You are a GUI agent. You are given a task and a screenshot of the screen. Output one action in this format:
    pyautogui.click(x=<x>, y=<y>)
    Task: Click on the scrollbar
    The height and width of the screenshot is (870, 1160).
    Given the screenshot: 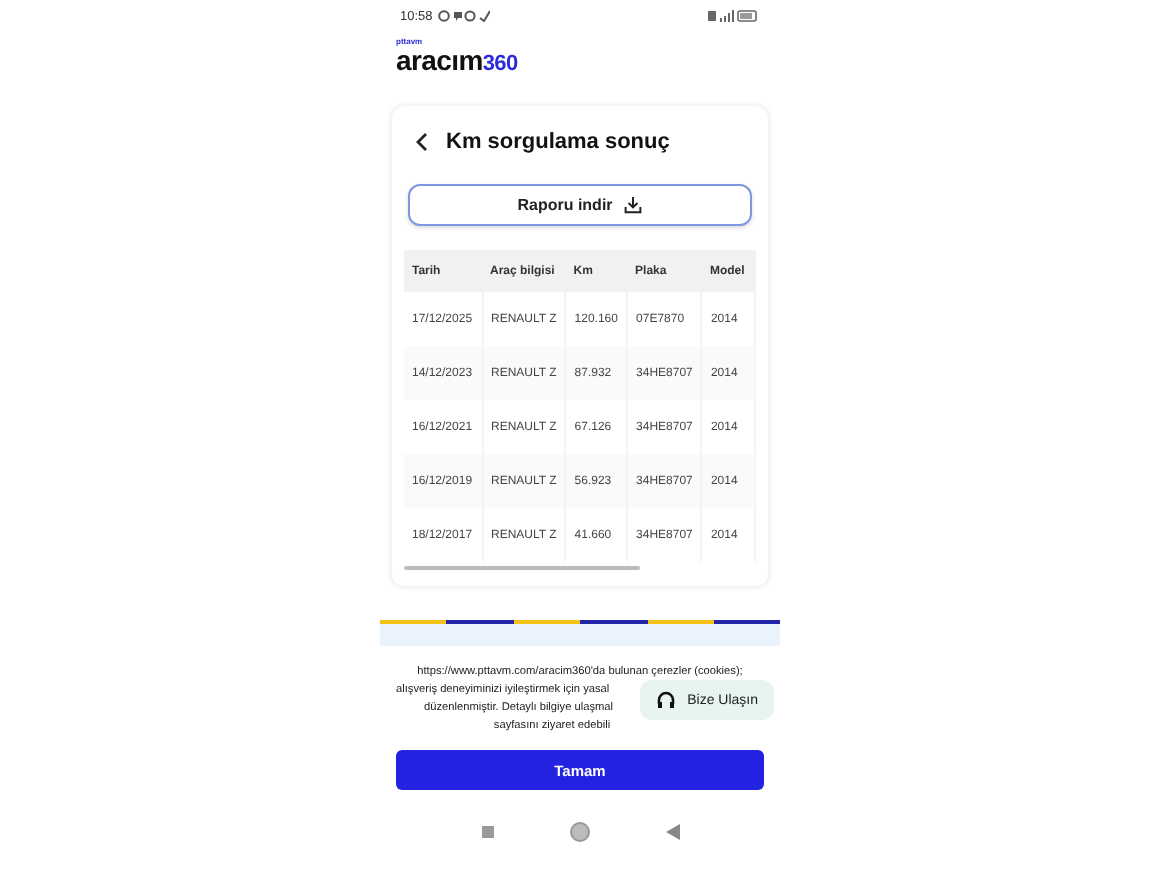 What is the action you would take?
    pyautogui.click(x=522, y=568)
    